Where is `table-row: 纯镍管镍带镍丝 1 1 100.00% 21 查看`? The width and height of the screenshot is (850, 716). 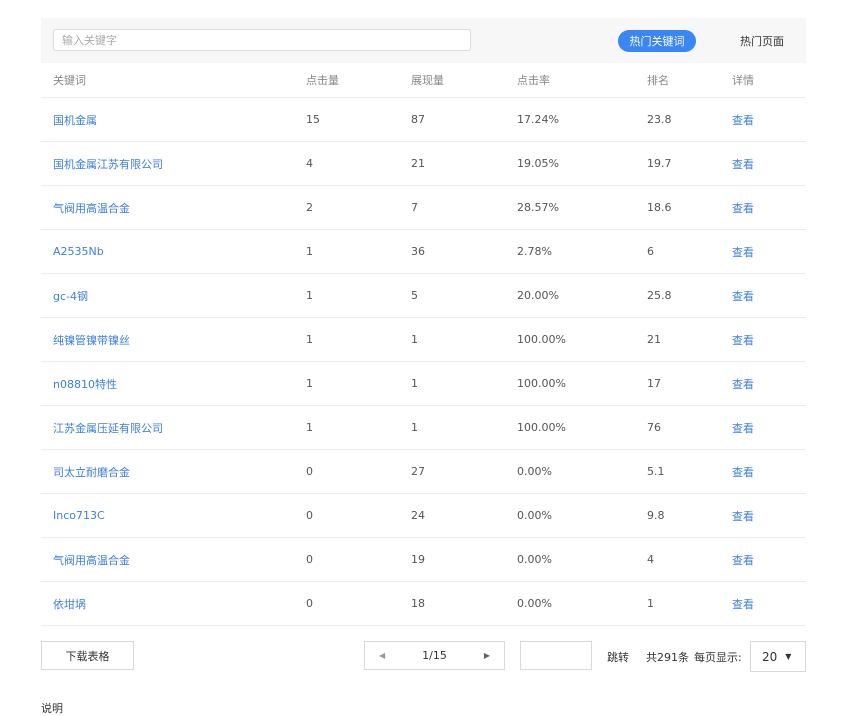 table-row: 纯镍管镍带镍丝 1 1 100.00% 21 查看 is located at coordinates (423, 339).